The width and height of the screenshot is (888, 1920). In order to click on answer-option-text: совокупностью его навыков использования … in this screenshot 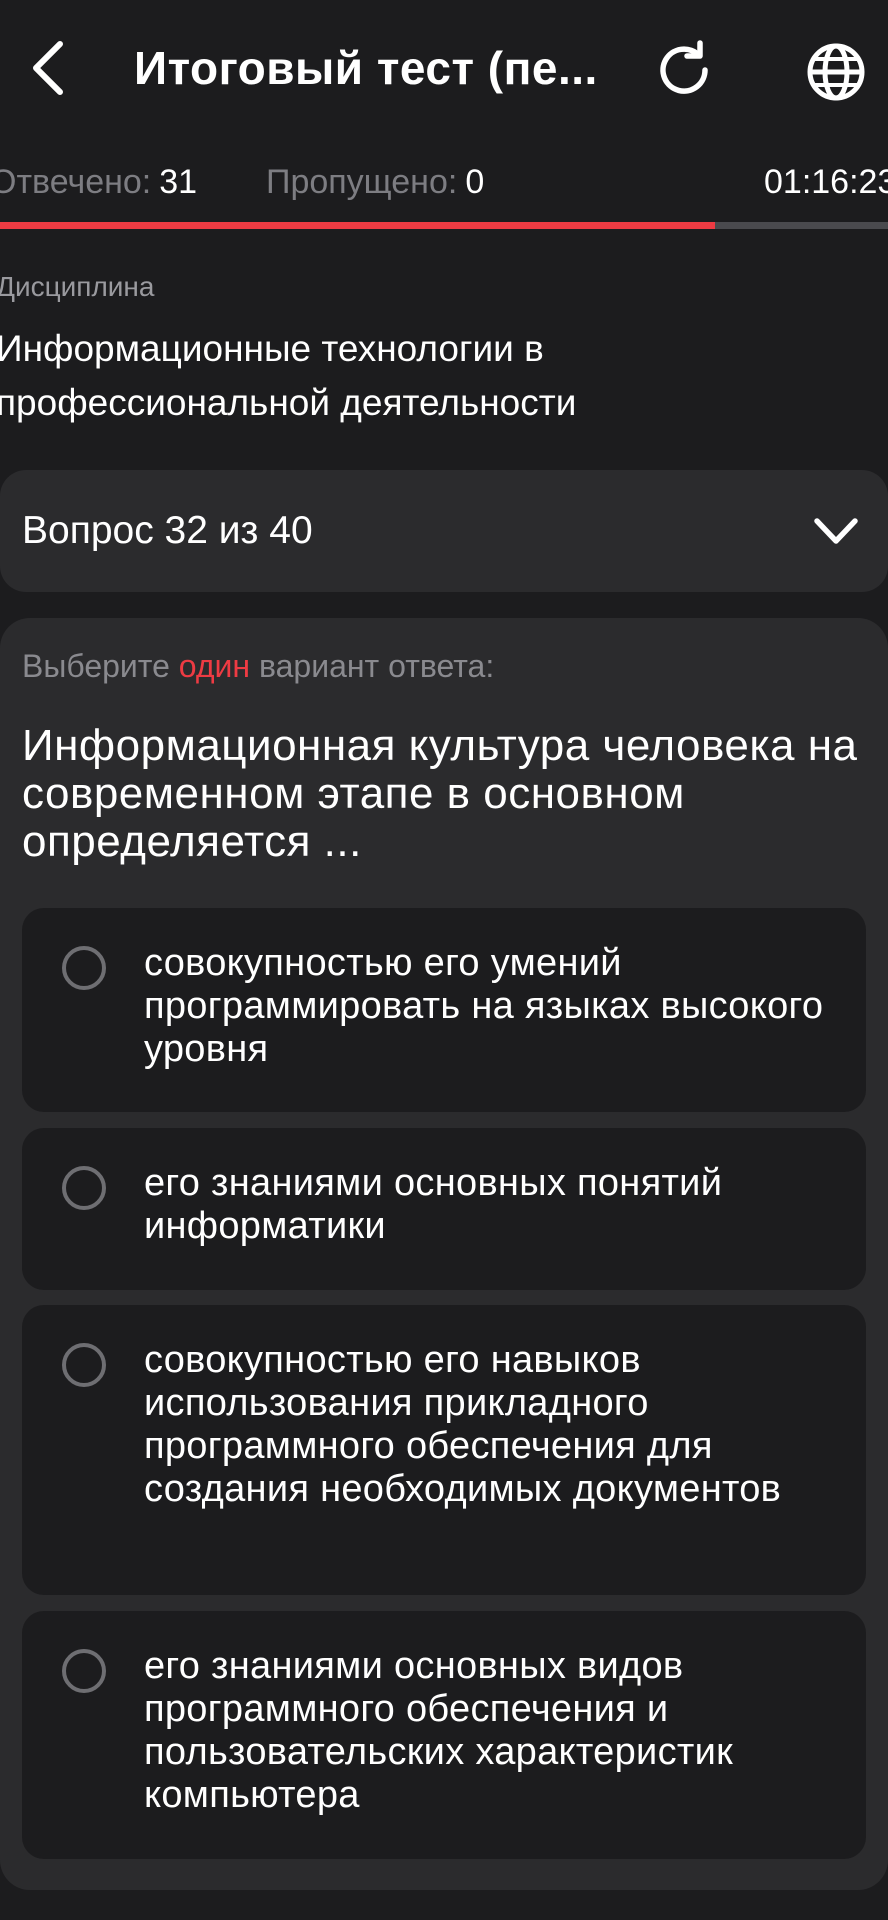, I will do `click(463, 1424)`.